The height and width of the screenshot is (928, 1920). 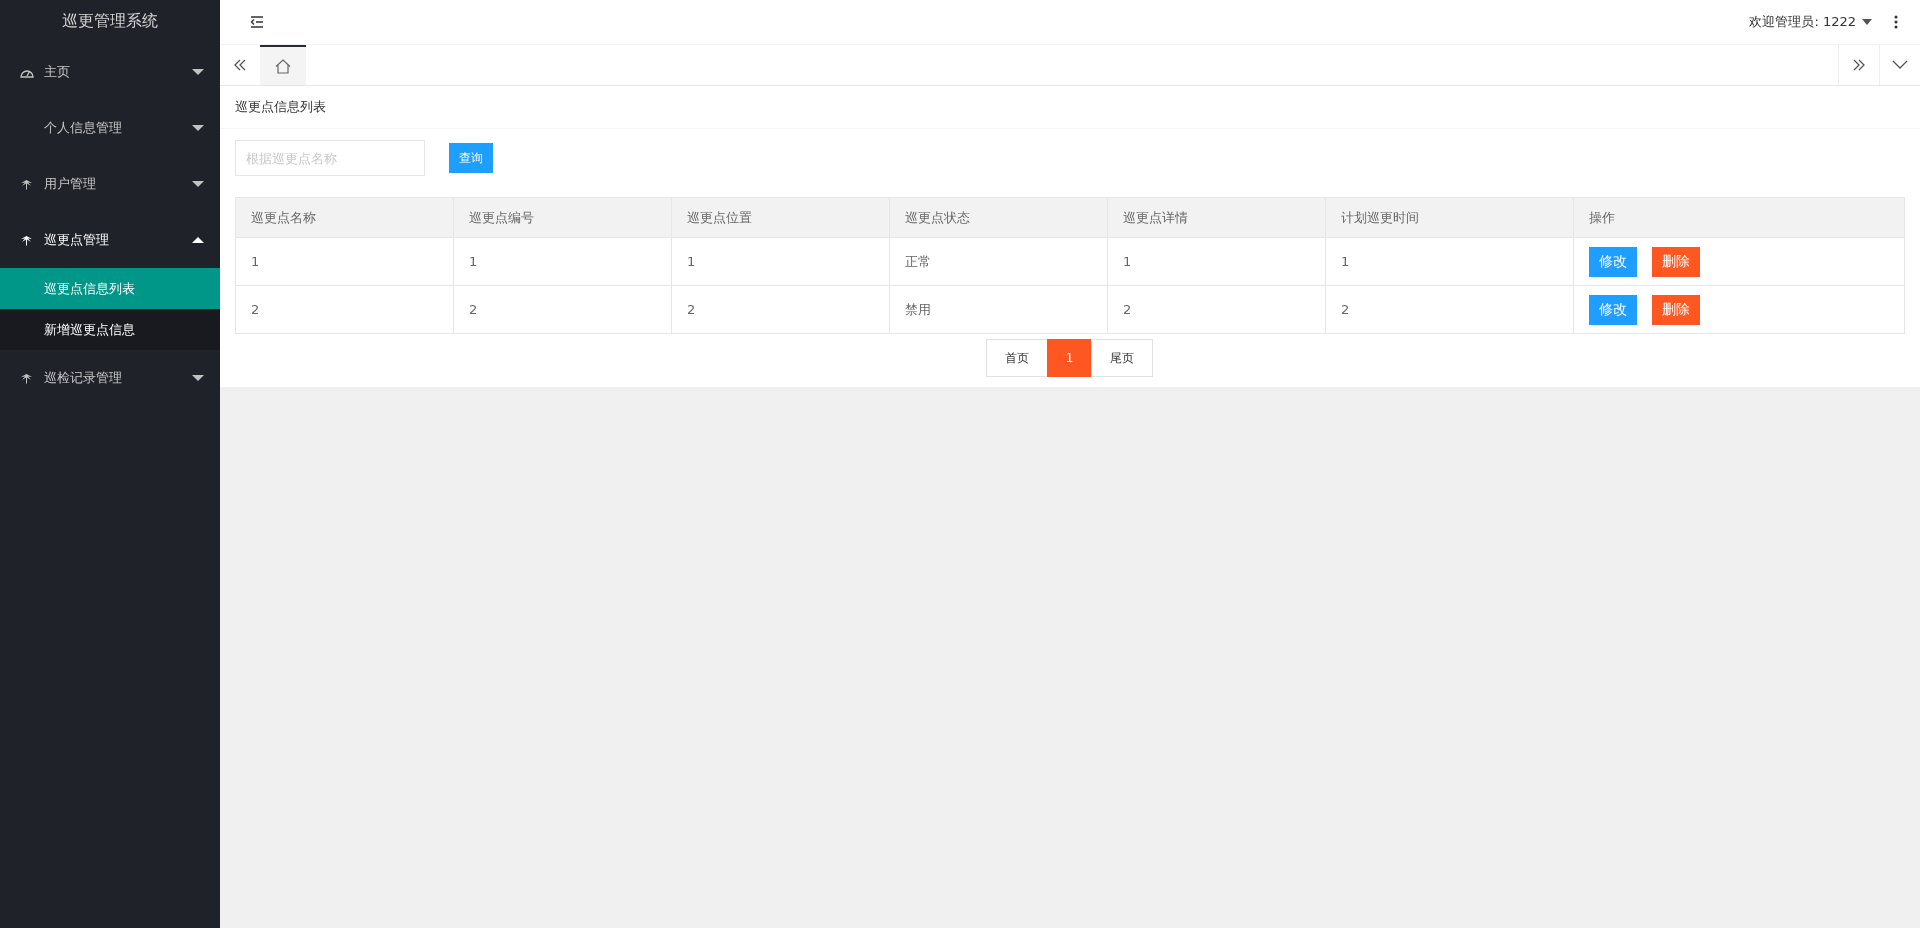 I want to click on home-tab, so click(x=283, y=65).